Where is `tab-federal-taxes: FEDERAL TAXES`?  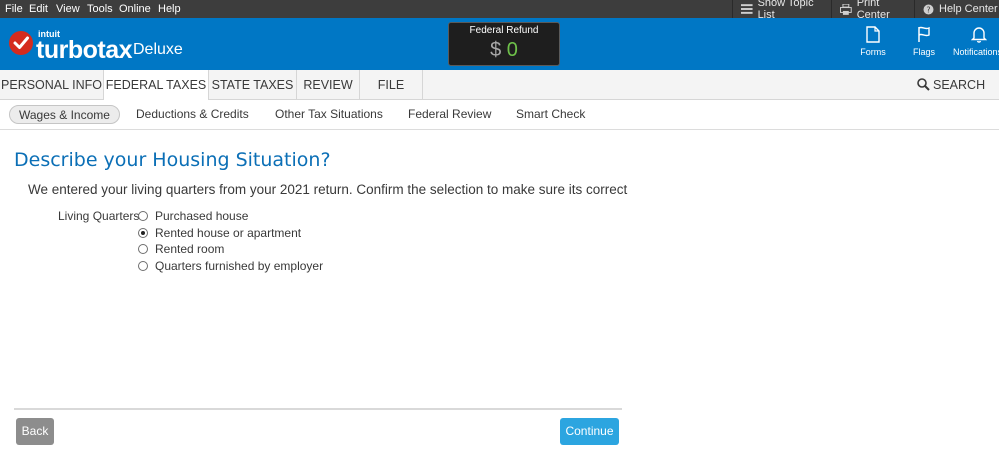
tab-federal-taxes: FEDERAL TAXES is located at coordinates (156, 85).